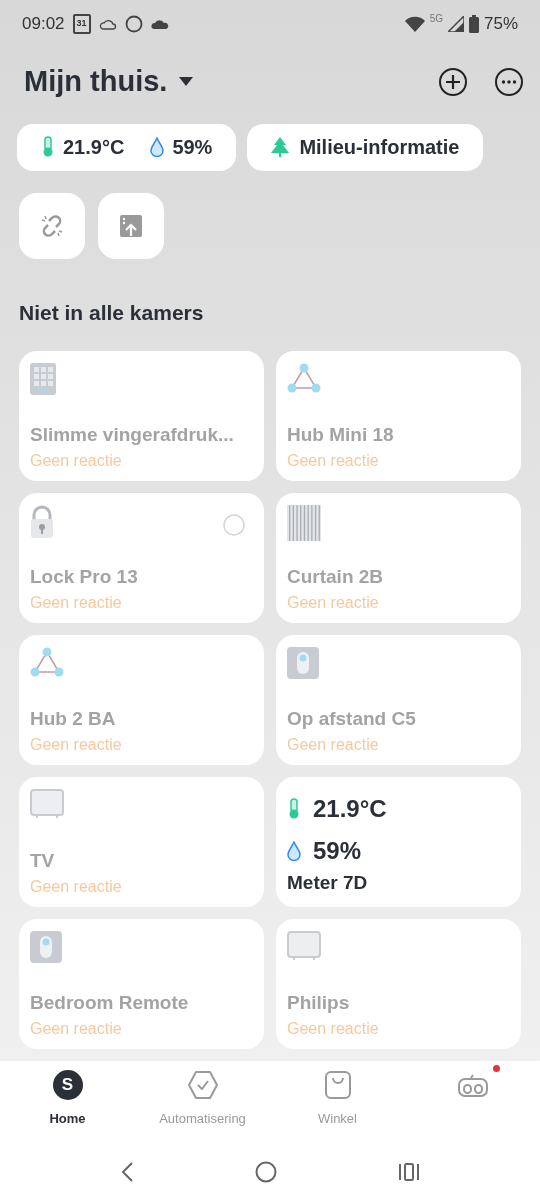 The image size is (540, 1200). Describe the element at coordinates (398, 700) in the screenshot. I see `device-card: Op afstand C5 Geen reactie` at that location.